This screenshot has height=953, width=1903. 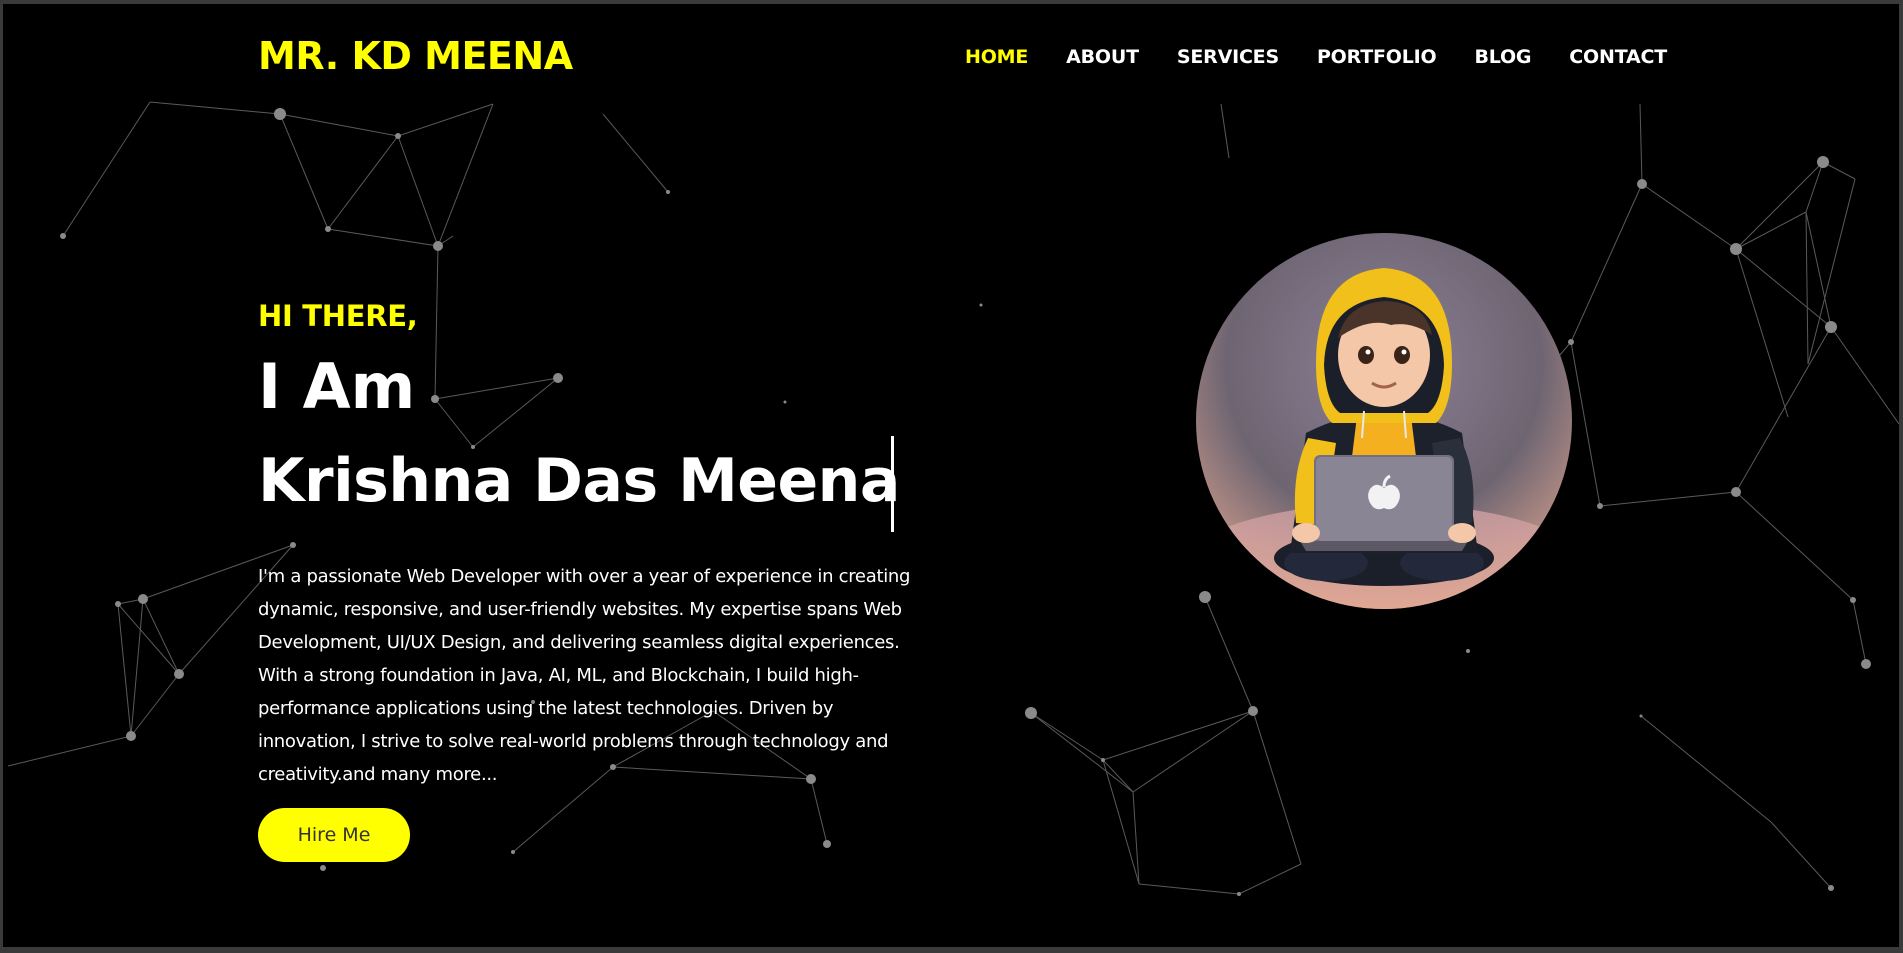 I want to click on nav-item-contact: CONTACT, so click(x=1618, y=57).